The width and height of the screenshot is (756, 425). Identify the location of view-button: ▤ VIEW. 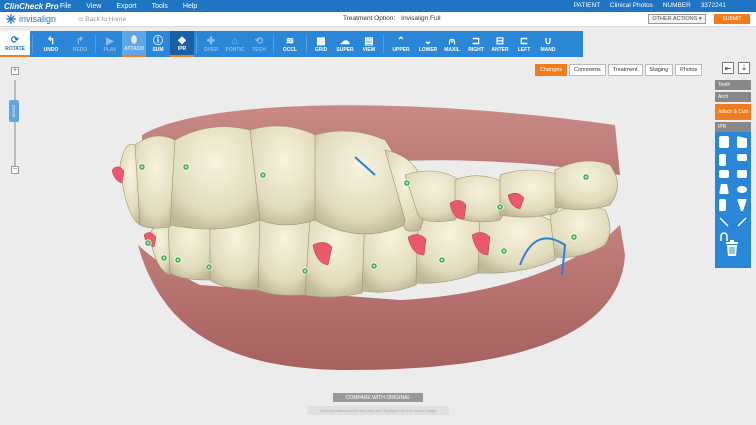
(369, 44).